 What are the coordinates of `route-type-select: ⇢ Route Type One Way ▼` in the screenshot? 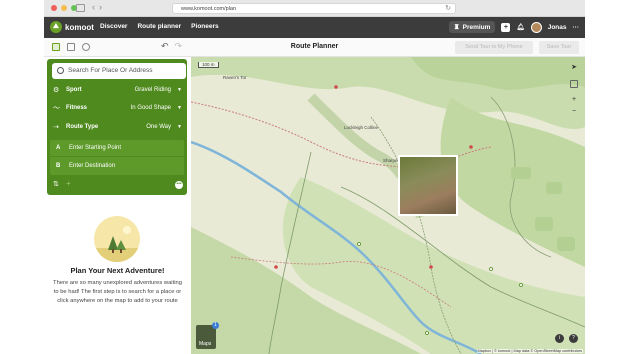 It's located at (117, 127).